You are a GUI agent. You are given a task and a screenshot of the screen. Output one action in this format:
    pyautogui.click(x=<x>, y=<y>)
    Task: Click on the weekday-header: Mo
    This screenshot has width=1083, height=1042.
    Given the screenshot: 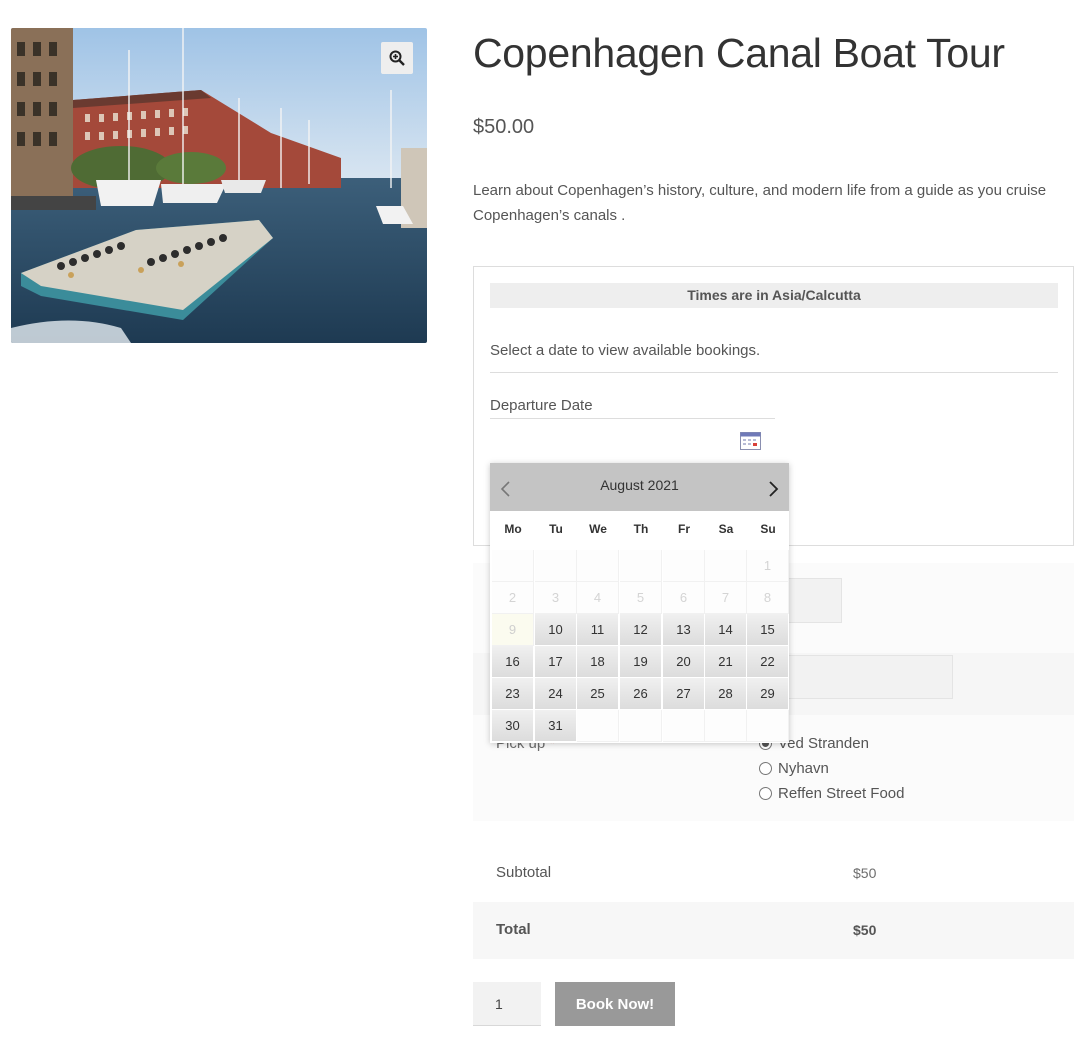 What is the action you would take?
    pyautogui.click(x=513, y=529)
    